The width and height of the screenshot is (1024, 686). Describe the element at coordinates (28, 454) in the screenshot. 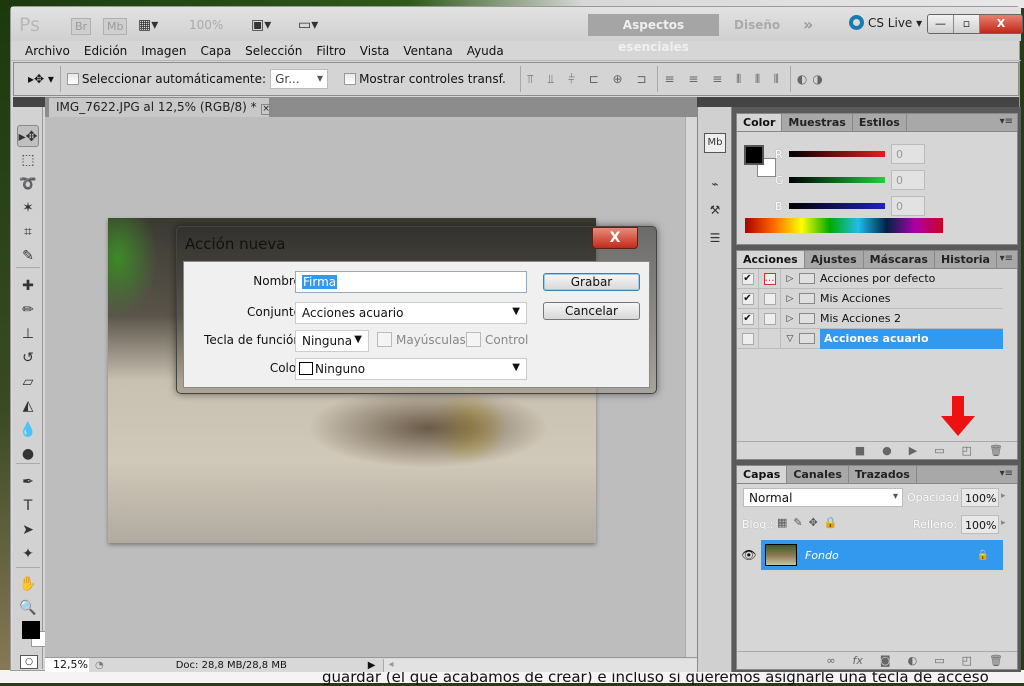

I see `dodge-tool: ●` at that location.